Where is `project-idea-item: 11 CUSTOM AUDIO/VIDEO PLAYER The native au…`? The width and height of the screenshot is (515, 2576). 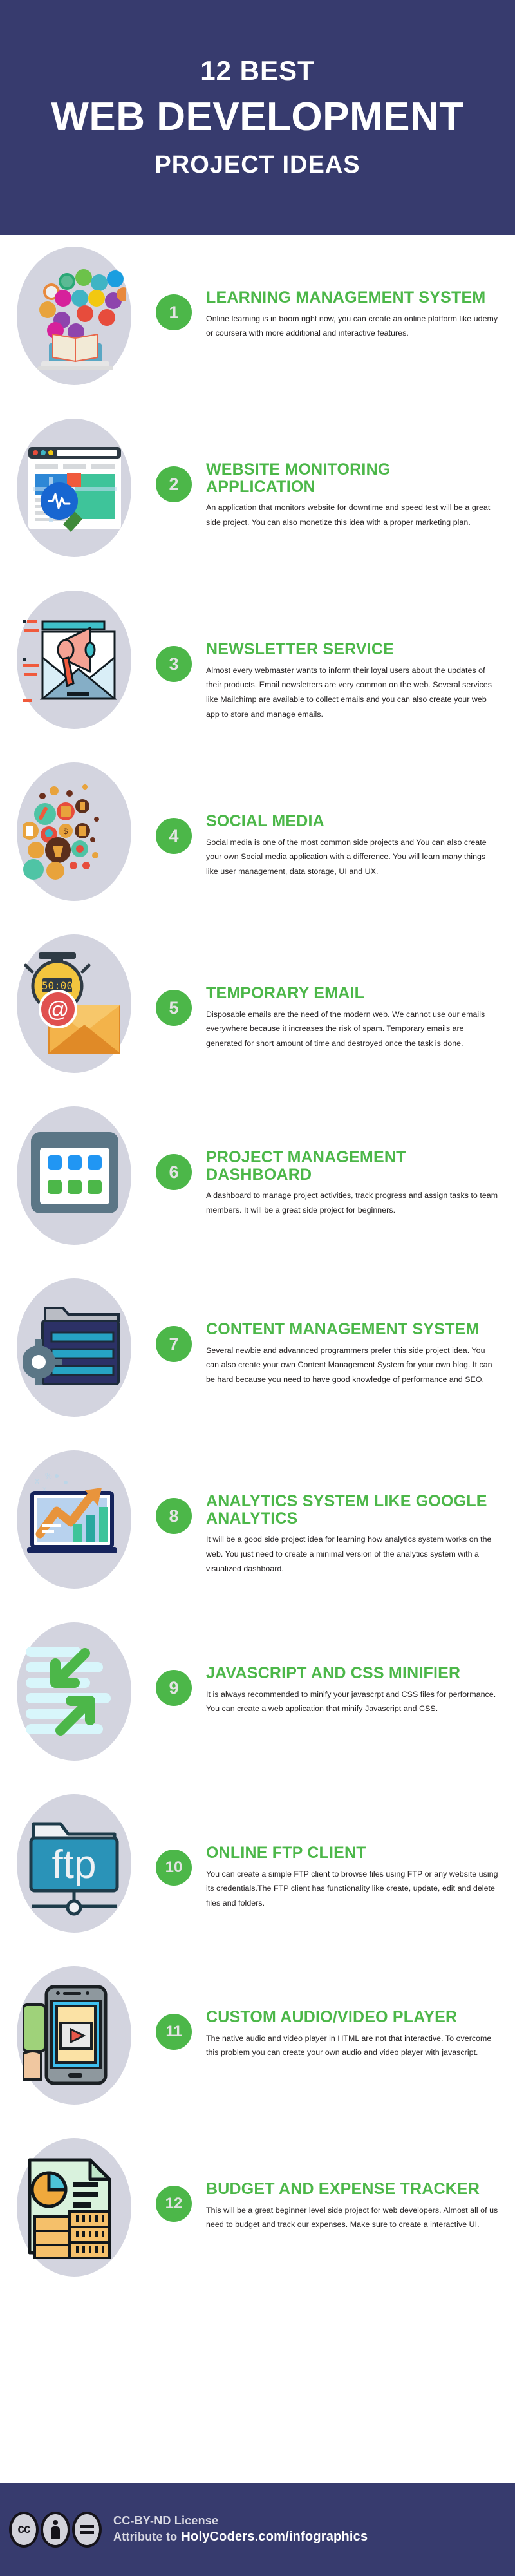
project-idea-item: 11 CUSTOM AUDIO/VIDEO PLAYER The native au… is located at coordinates (257, 2041).